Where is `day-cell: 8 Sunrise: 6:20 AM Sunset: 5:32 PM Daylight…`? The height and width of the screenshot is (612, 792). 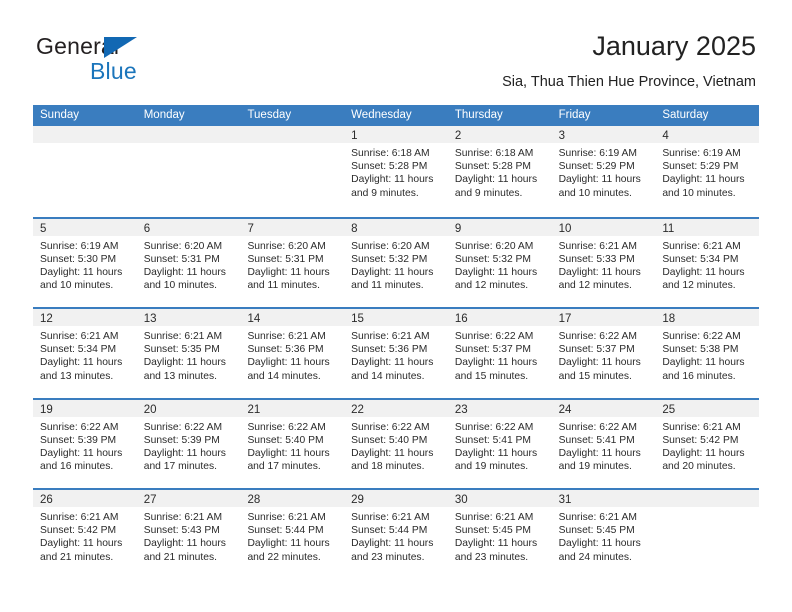 day-cell: 8 Sunrise: 6:20 AM Sunset: 5:32 PM Daylight… is located at coordinates (396, 262).